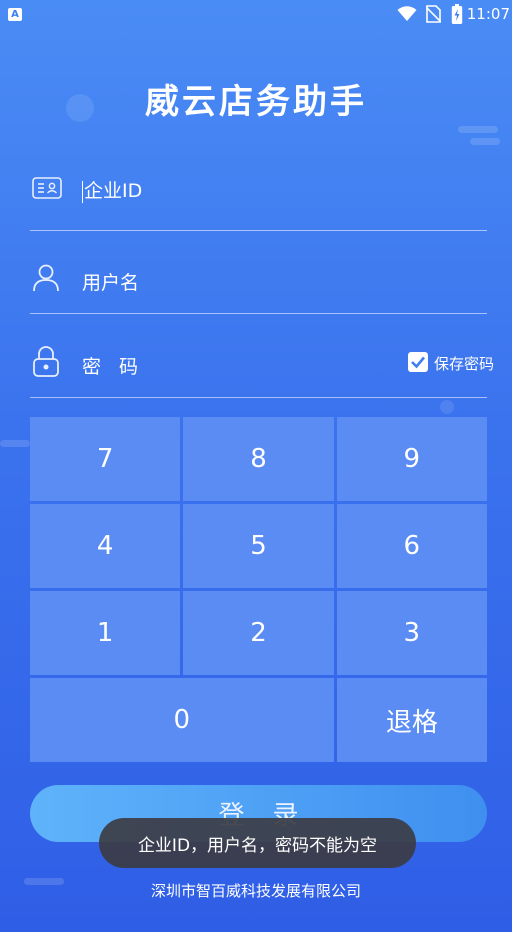  I want to click on password-input: 密码, so click(119, 365).